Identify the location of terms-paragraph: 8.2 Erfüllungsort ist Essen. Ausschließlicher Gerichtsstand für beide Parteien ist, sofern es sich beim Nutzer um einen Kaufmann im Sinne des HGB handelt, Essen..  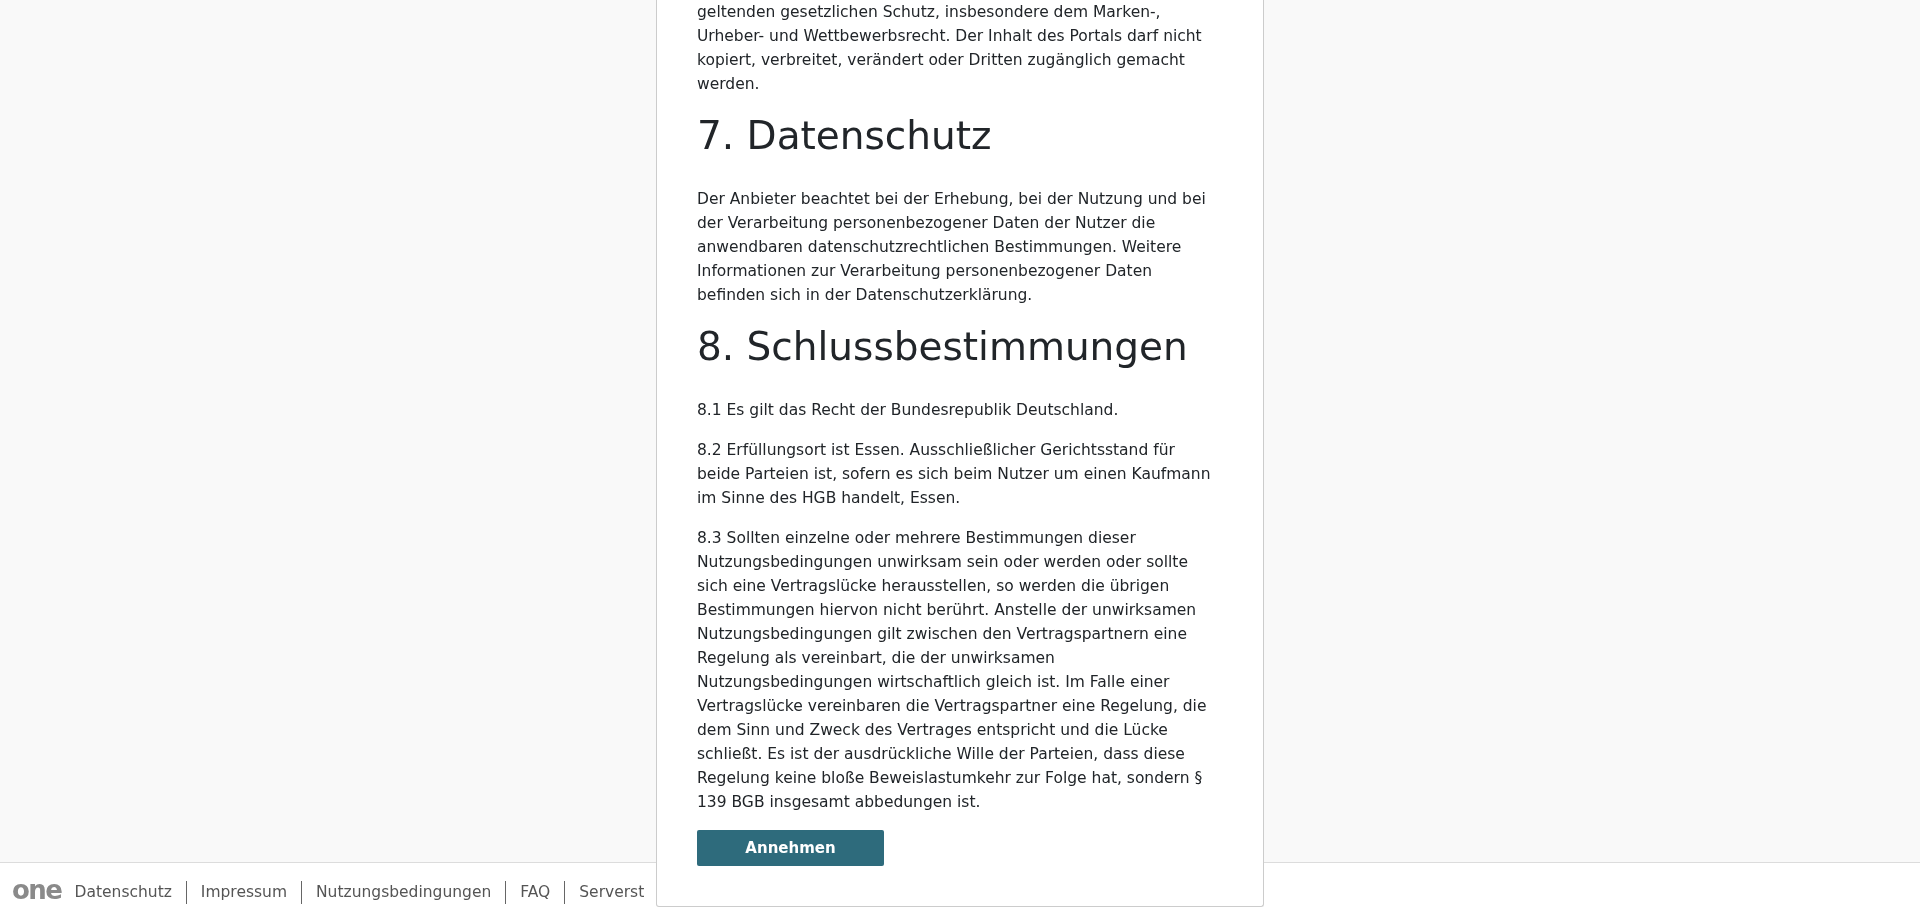
(954, 474).